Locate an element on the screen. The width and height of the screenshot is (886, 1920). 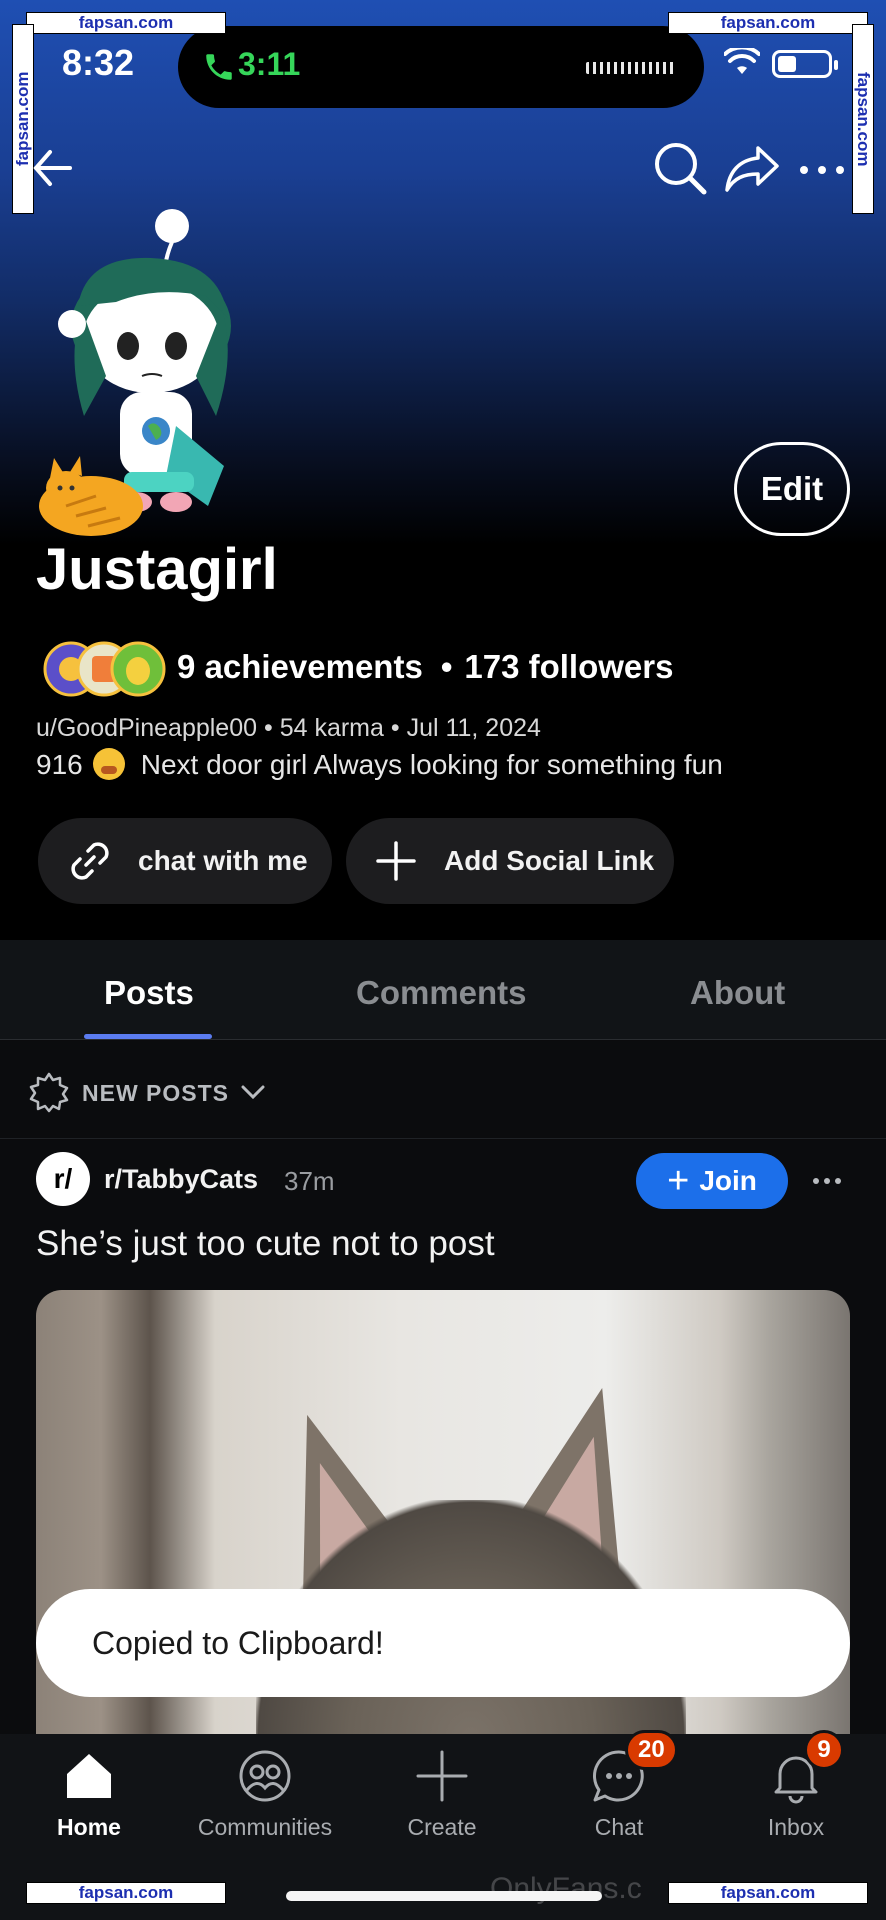
add-social-link-label: Add Social Link is located at coordinates (549, 860).